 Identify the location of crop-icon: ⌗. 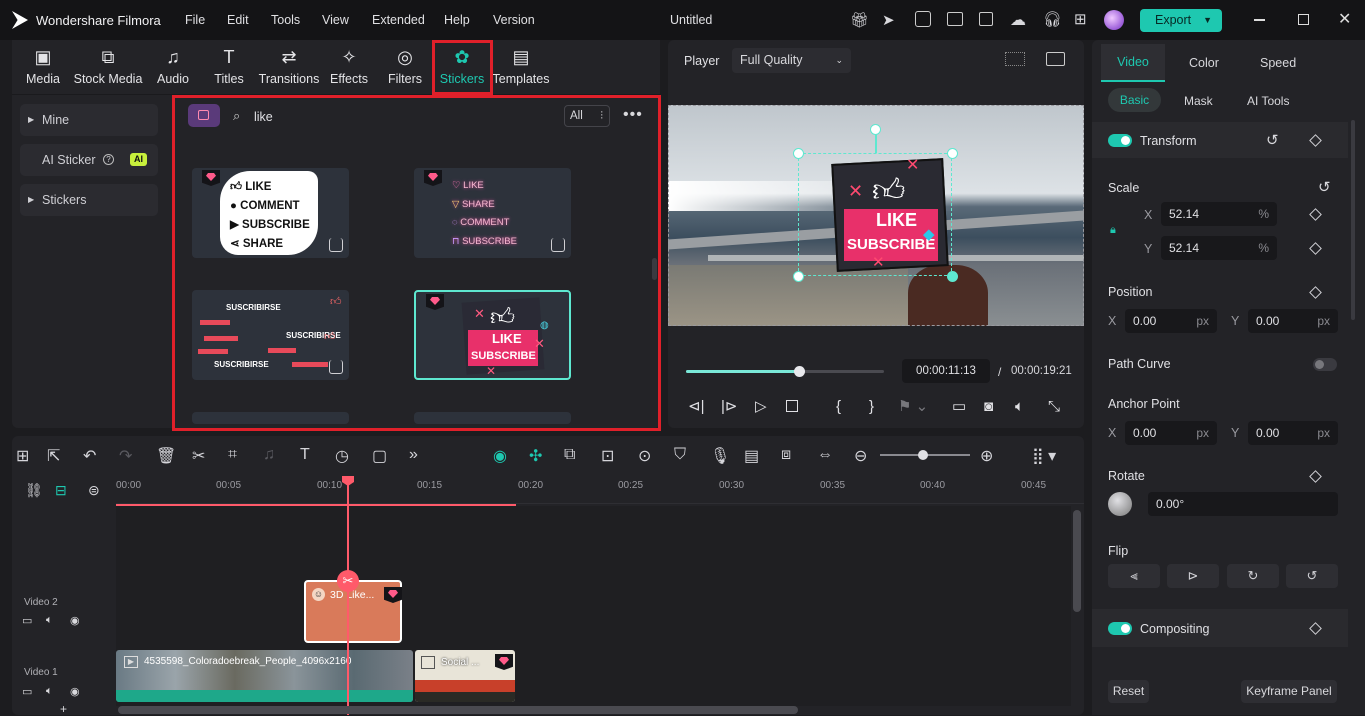
(232, 455).